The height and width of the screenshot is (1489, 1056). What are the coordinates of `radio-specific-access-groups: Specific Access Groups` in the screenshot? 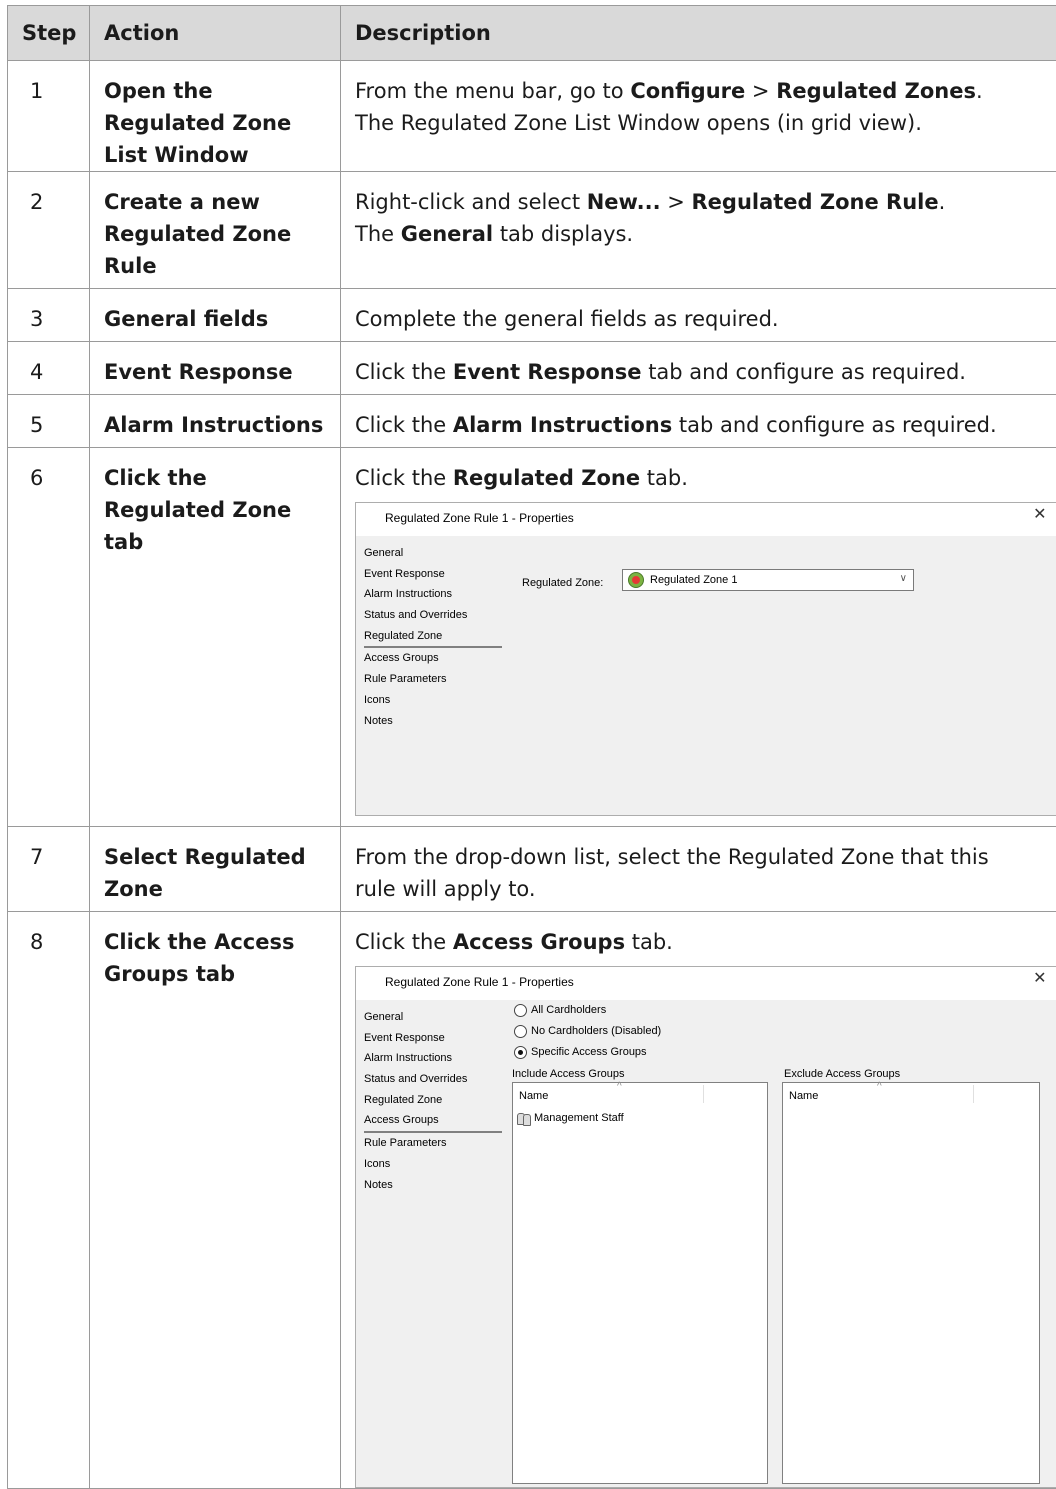 It's located at (580, 1052).